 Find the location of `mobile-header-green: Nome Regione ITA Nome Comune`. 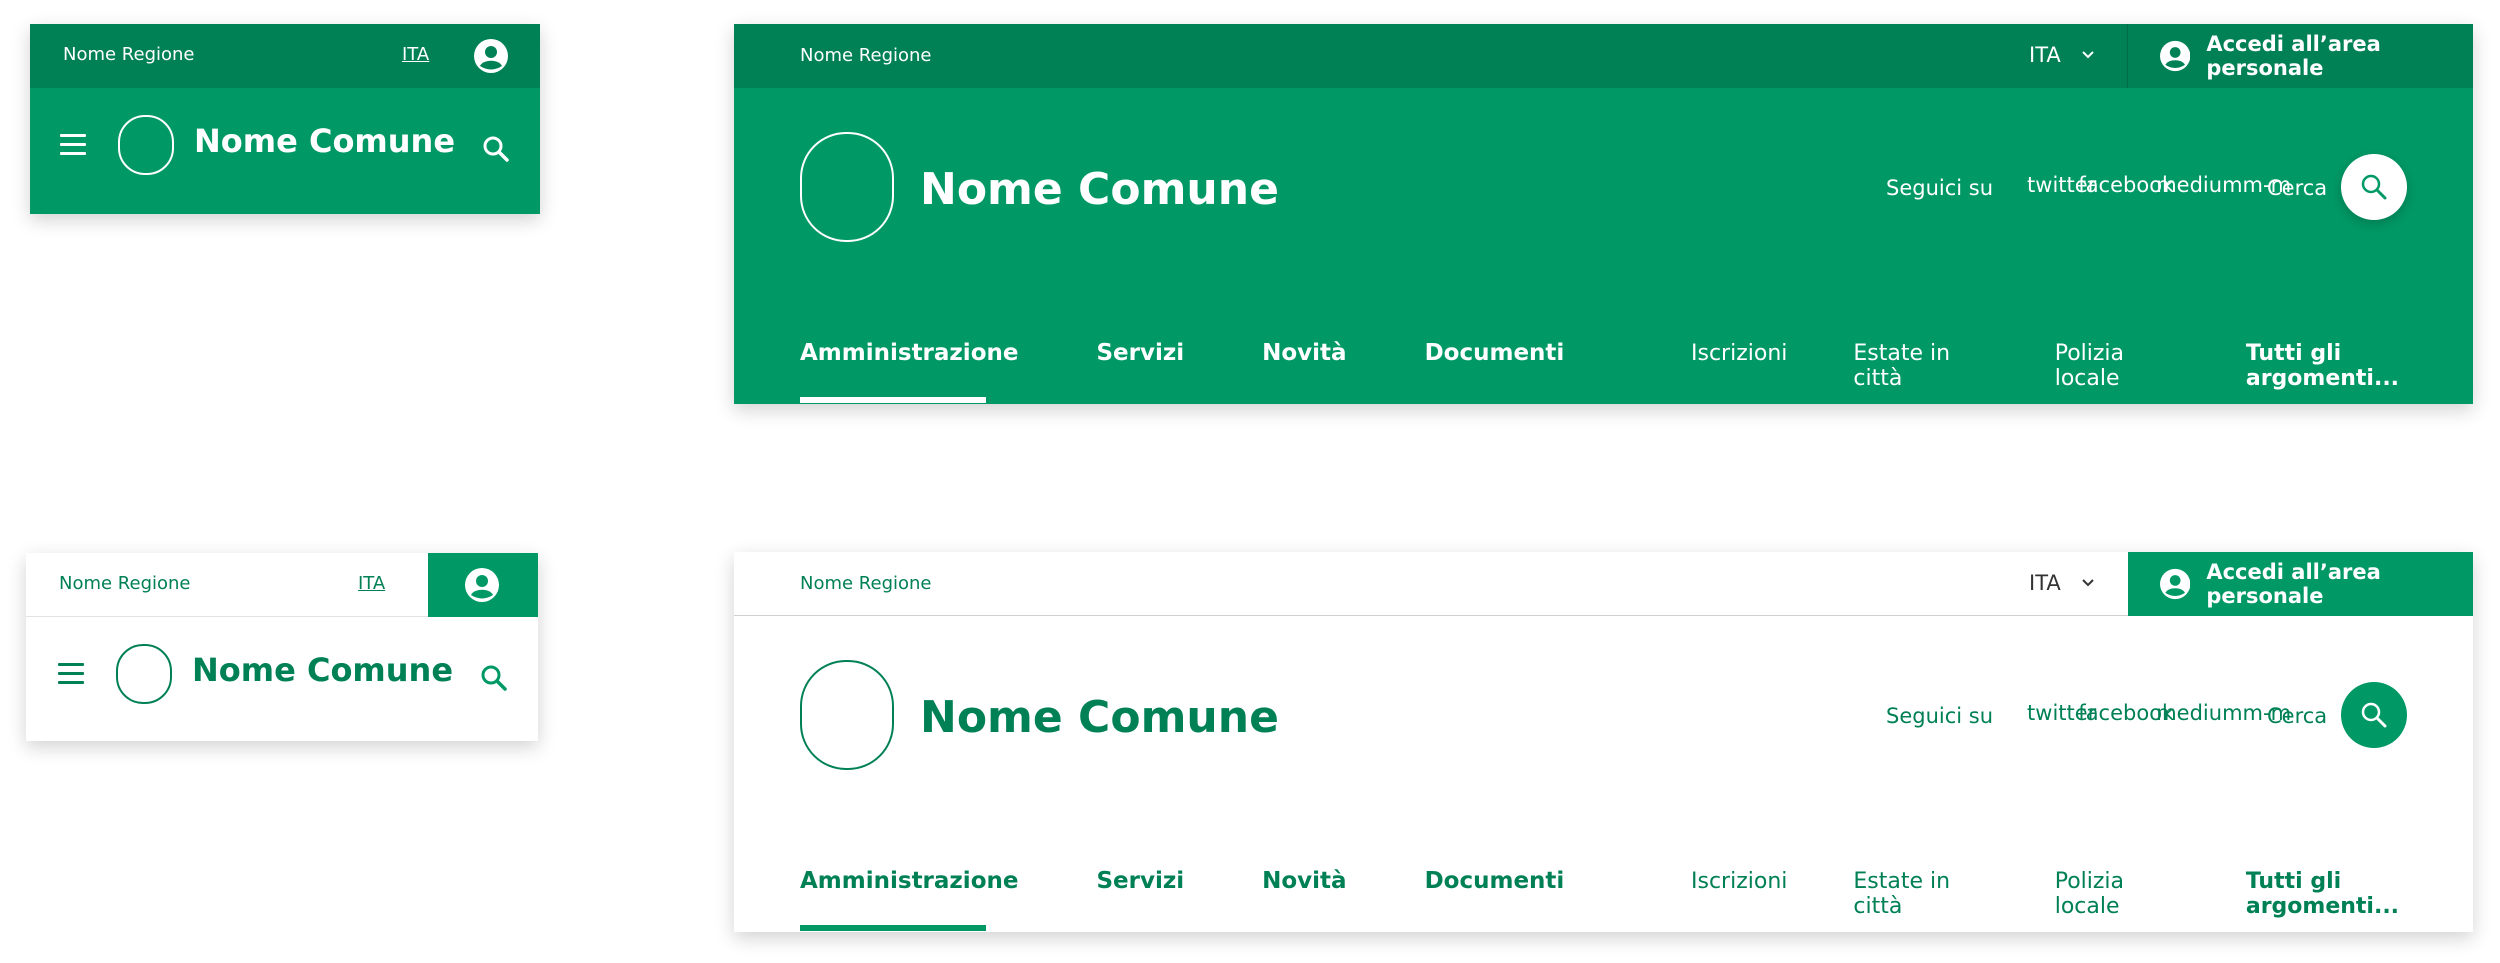

mobile-header-green: Nome Regione ITA Nome Comune is located at coordinates (285, 119).